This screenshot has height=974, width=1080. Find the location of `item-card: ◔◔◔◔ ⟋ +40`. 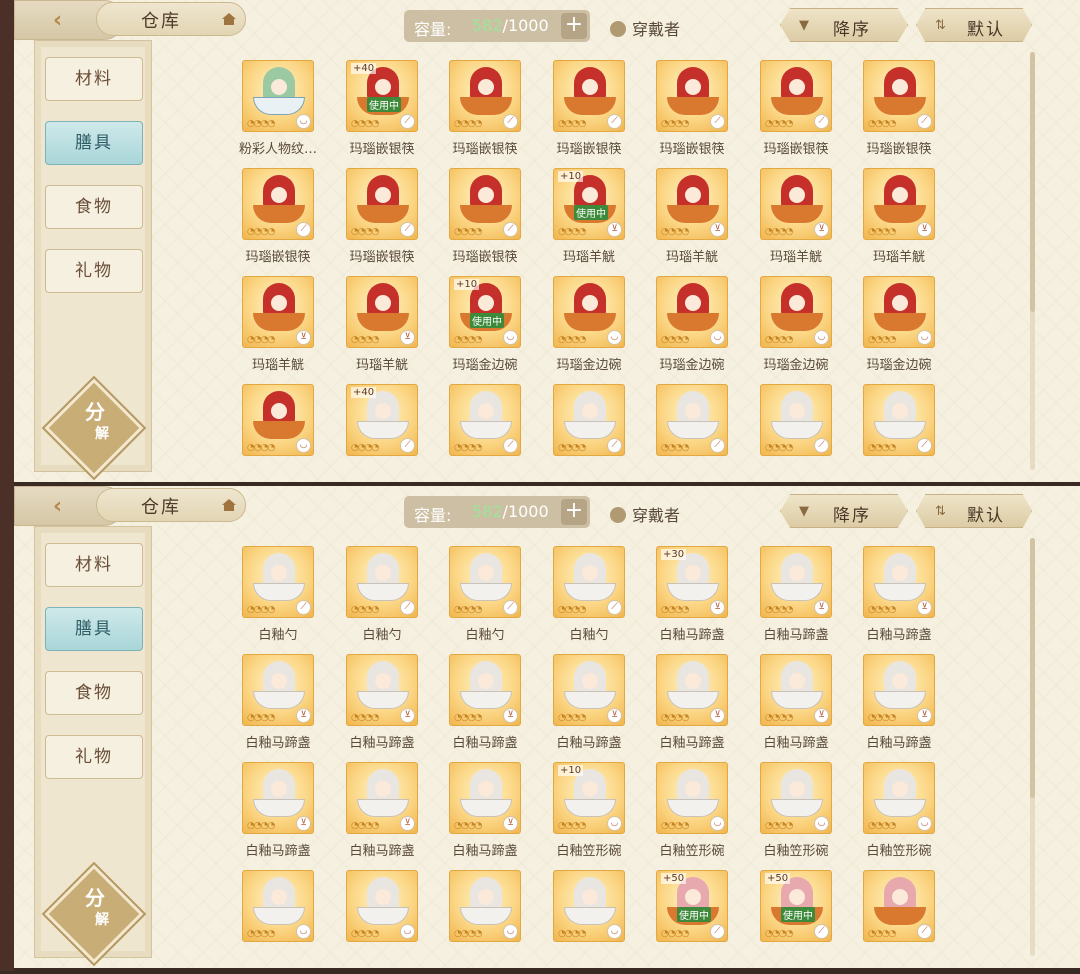

item-card: ◔◔◔◔ ⟋ +40 is located at coordinates (382, 420).